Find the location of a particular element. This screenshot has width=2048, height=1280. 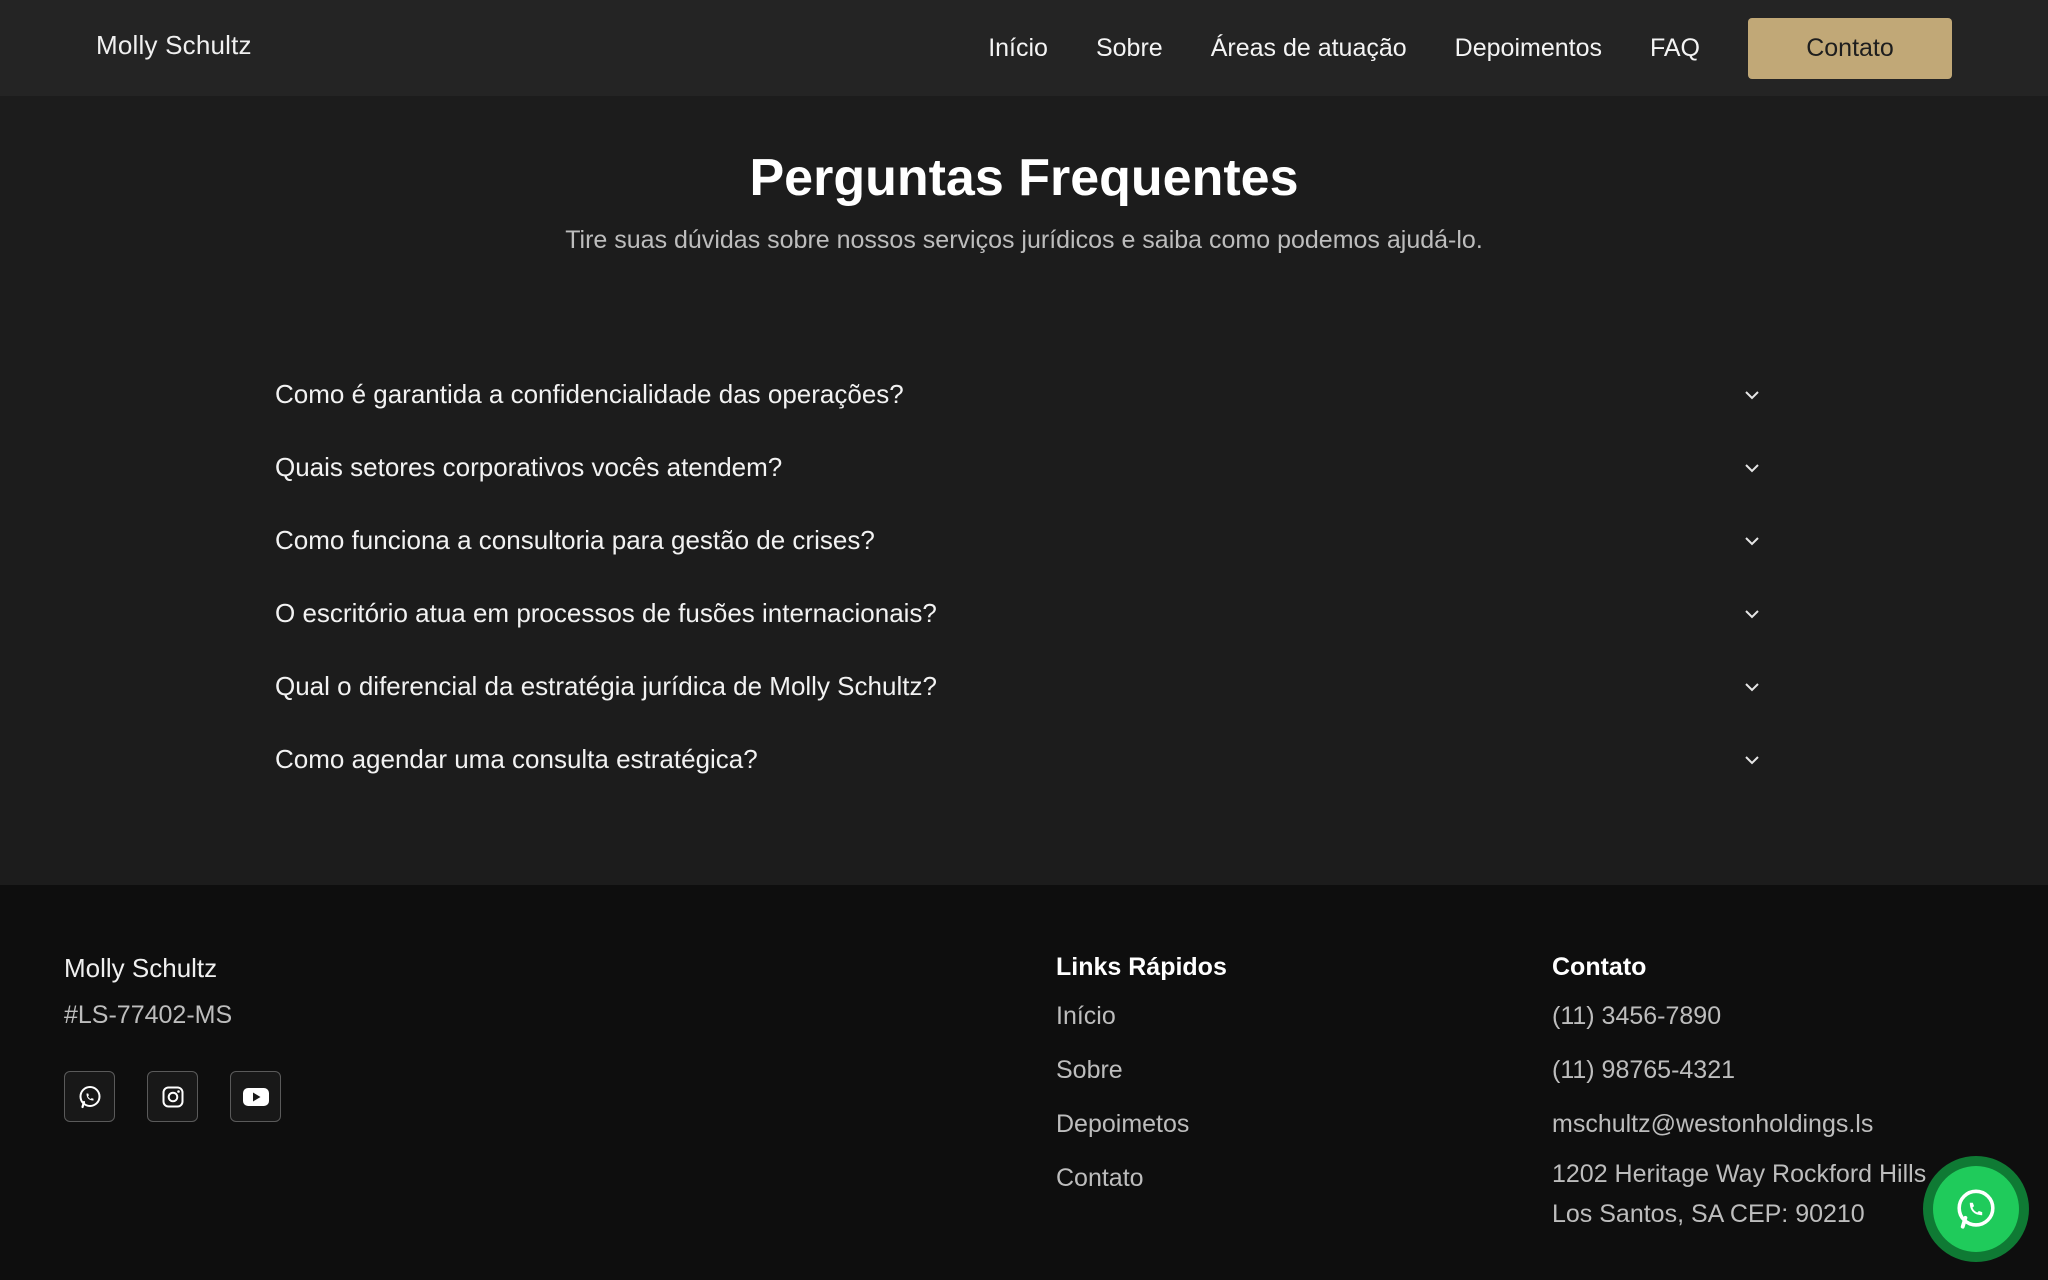

quick-links-heading: Links Rápidos is located at coordinates (1141, 967).